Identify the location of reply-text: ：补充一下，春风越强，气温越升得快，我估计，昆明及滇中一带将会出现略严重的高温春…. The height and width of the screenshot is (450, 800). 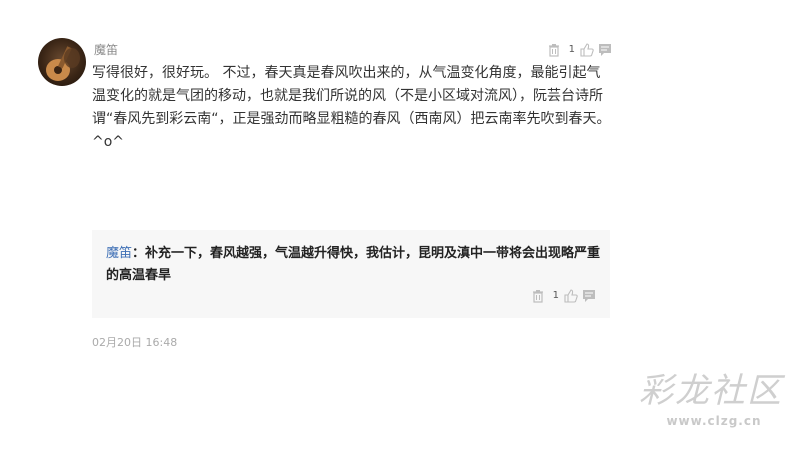
(353, 264).